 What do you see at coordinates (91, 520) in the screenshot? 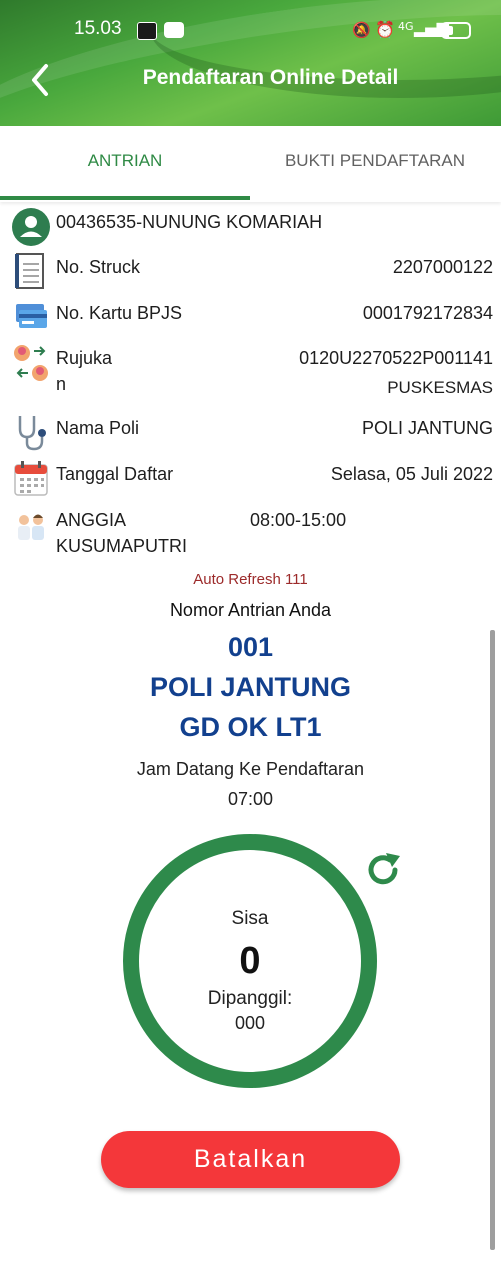
I see `dokter-name-1: ANGGIA` at bounding box center [91, 520].